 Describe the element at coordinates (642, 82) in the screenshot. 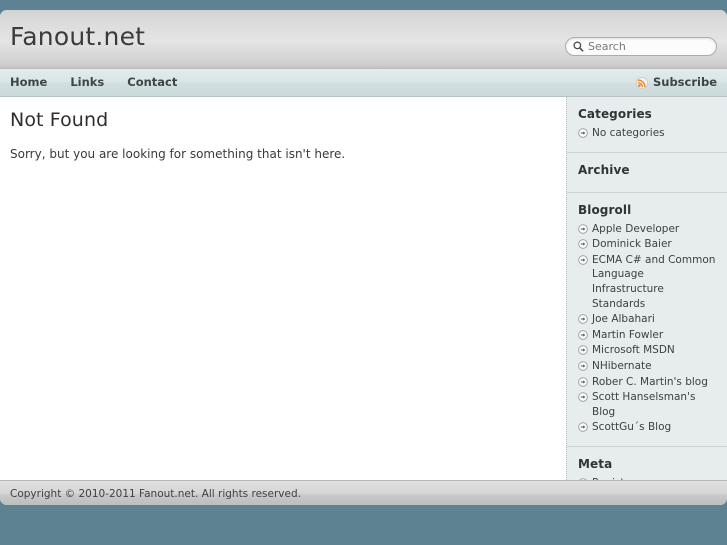

I see `rss-icon` at that location.